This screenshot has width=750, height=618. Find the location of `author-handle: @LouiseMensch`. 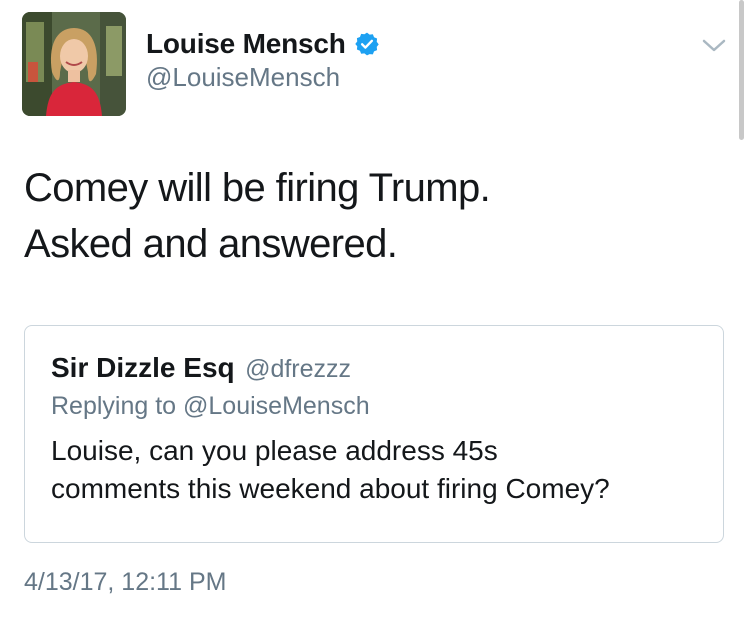

author-handle: @LouiseMensch is located at coordinates (263, 77).